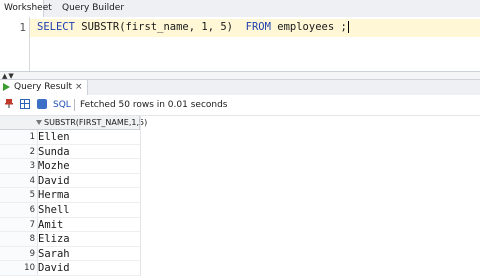 The image size is (480, 276). What do you see at coordinates (54, 166) in the screenshot?
I see `cell-value: Mozhe` at bounding box center [54, 166].